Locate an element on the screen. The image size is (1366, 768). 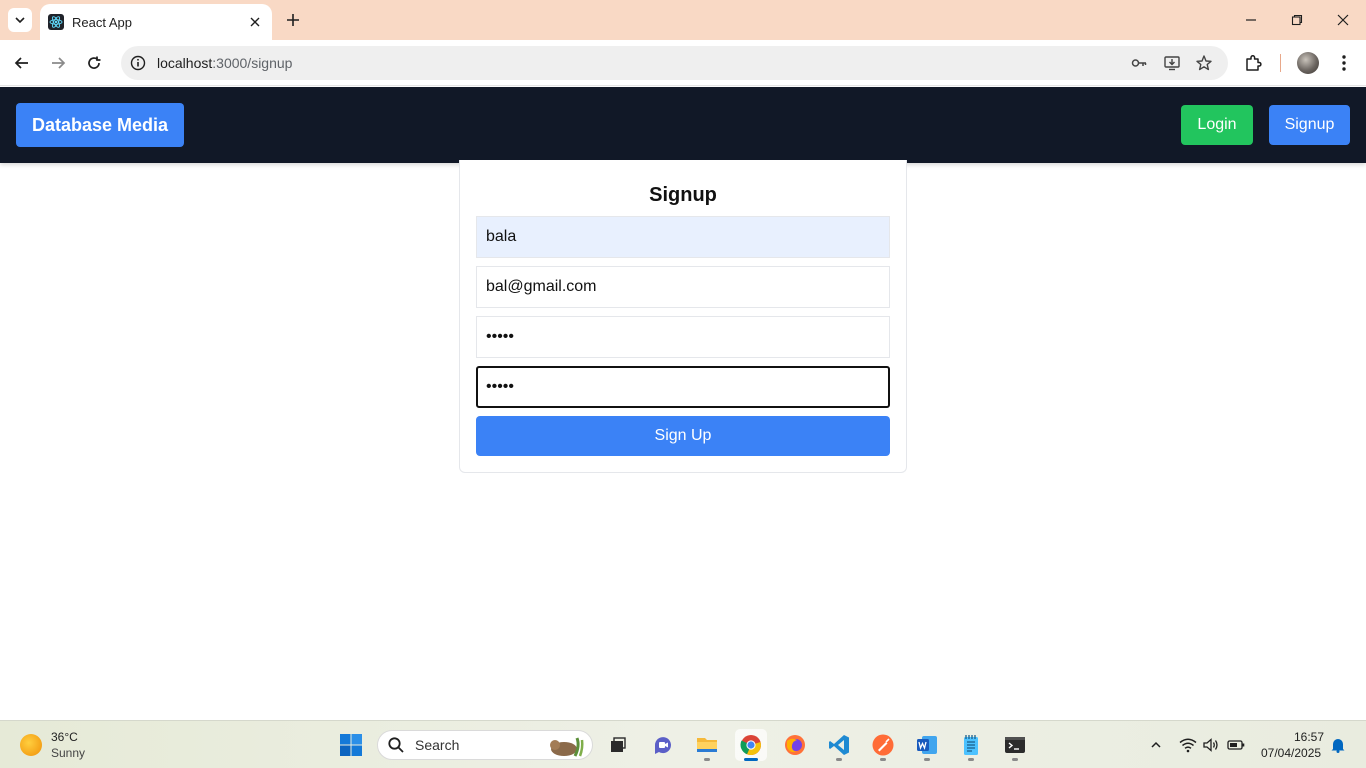
signup-nav-button: Signup is located at coordinates (1309, 125).